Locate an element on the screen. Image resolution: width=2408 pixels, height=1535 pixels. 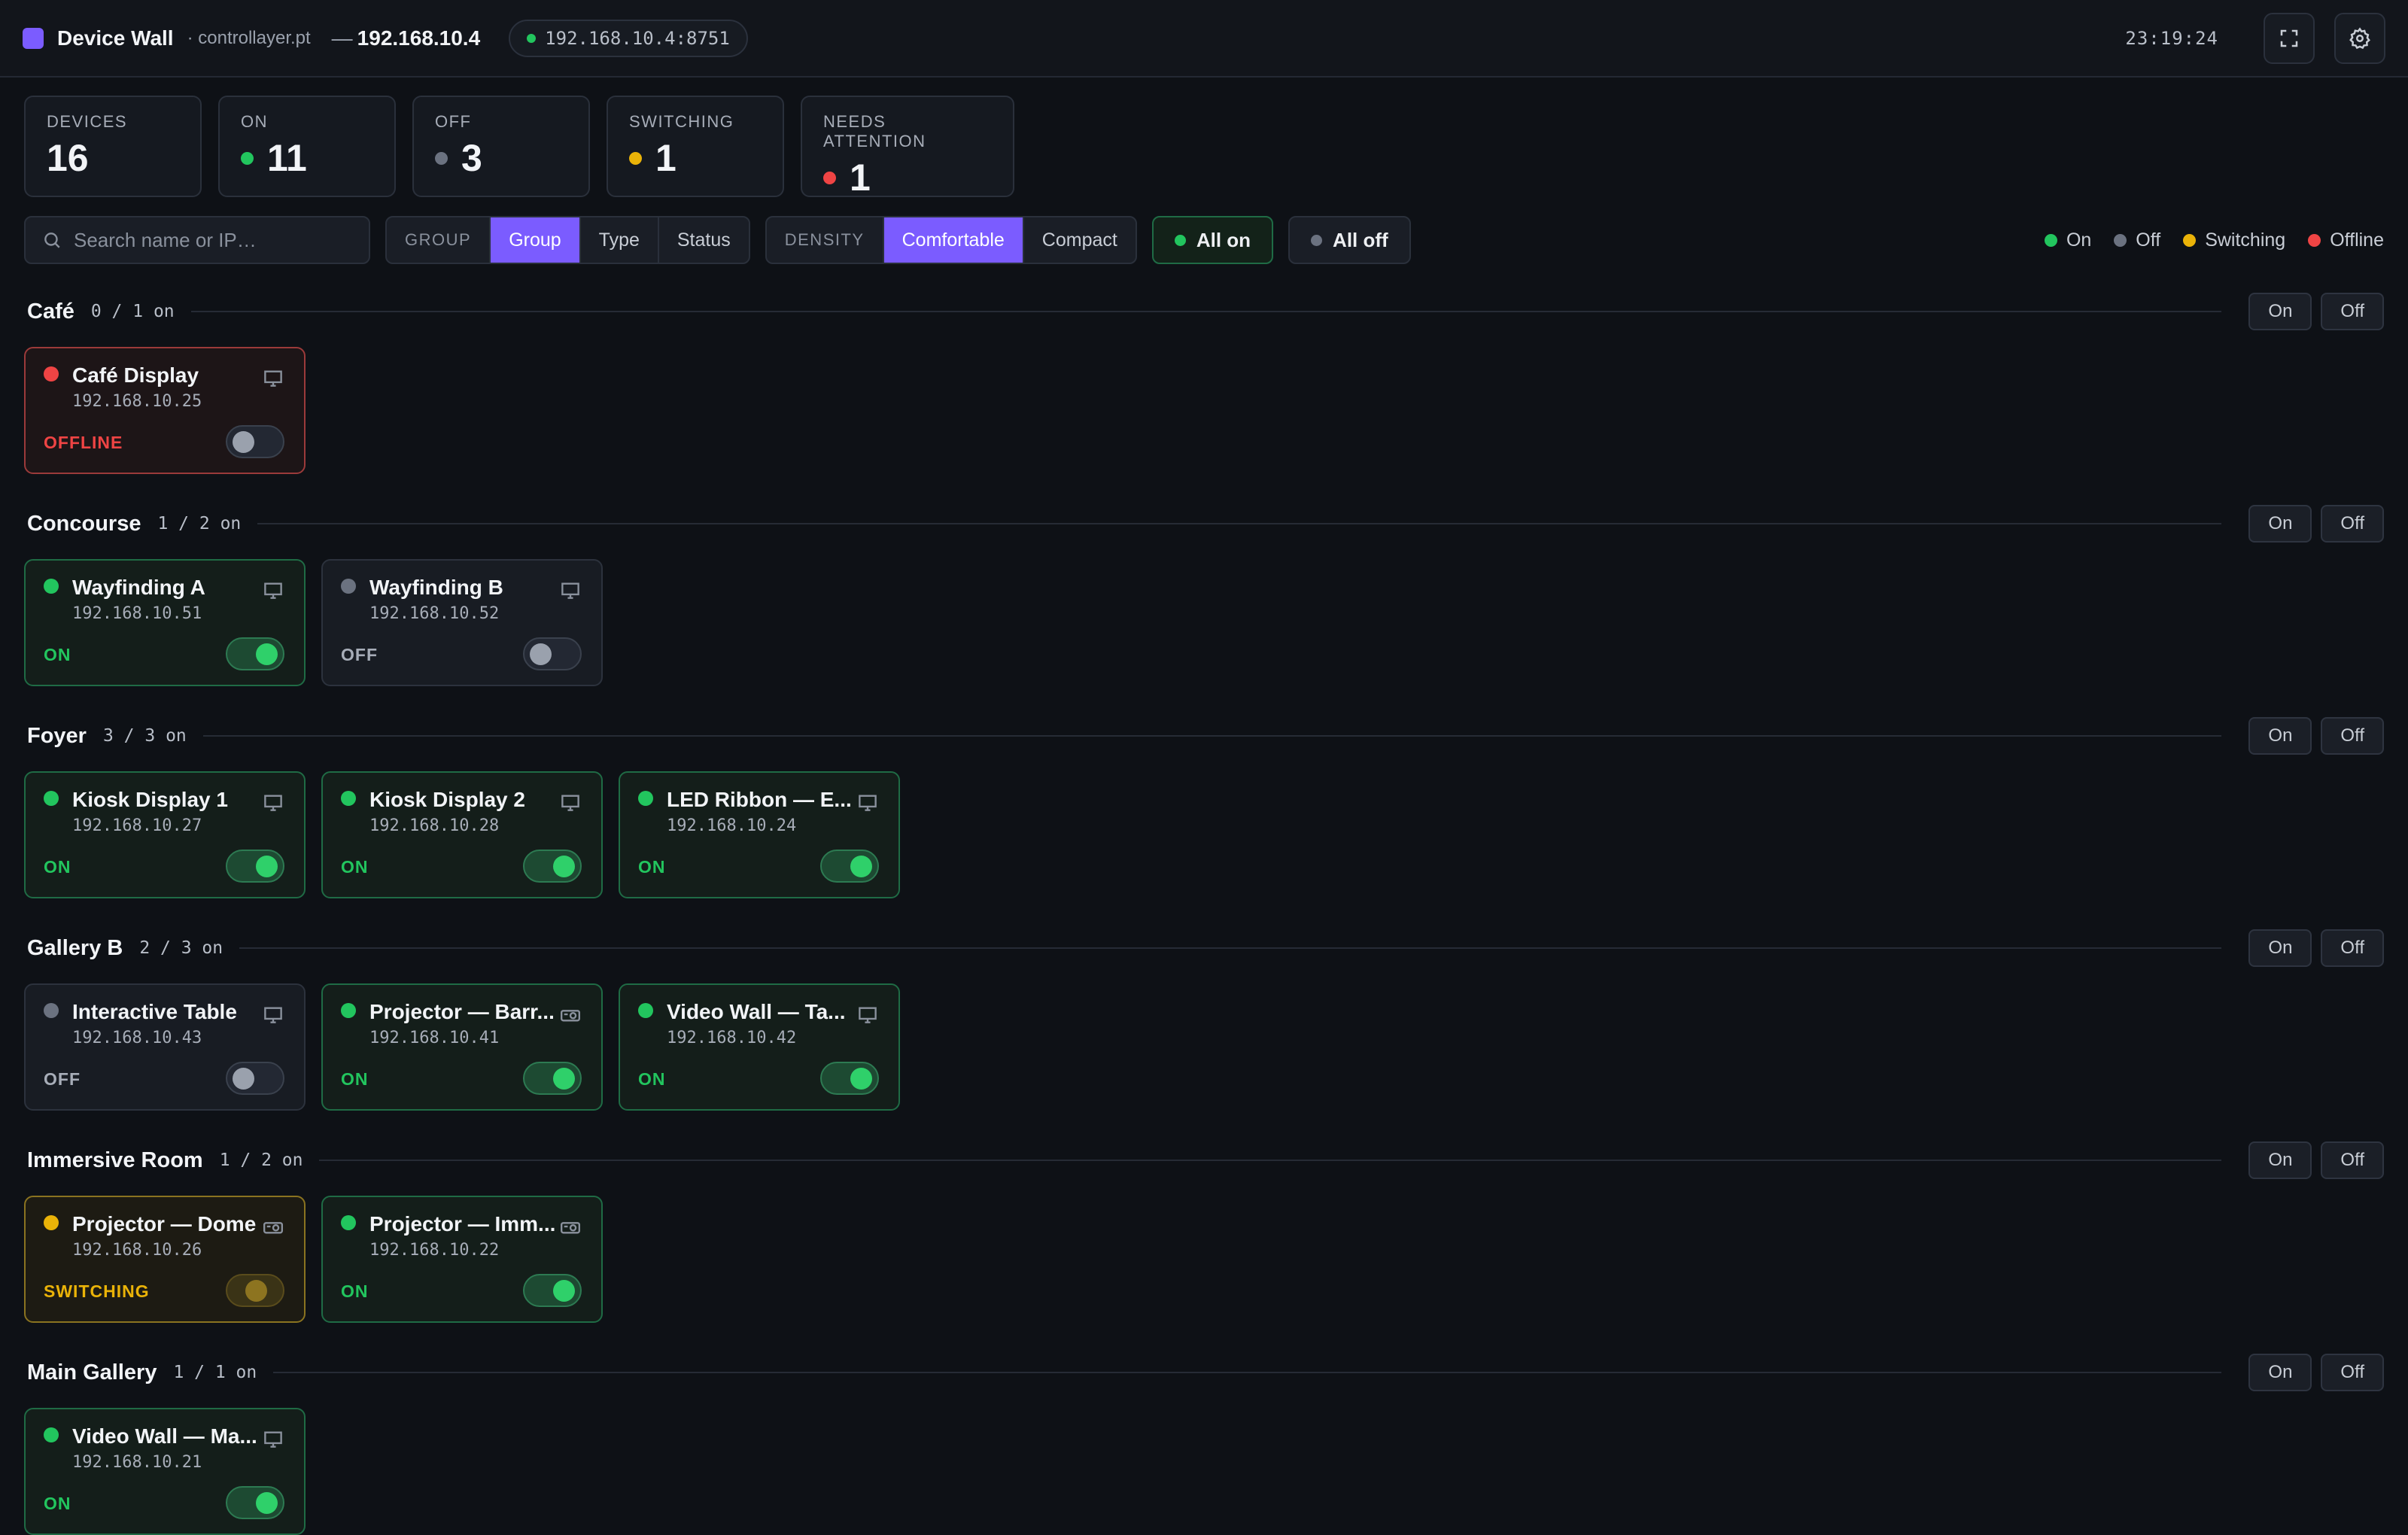
group-by-control: GROUP Group Type Status is located at coordinates (567, 240).